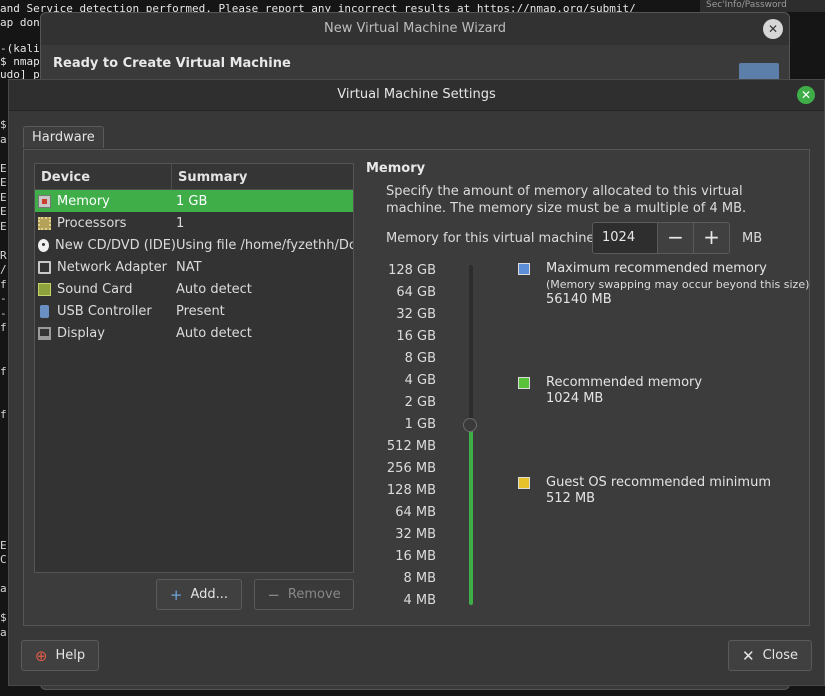 Image resolution: width=825 pixels, height=696 pixels. What do you see at coordinates (524, 269) in the screenshot?
I see `max-recommended-swatch` at bounding box center [524, 269].